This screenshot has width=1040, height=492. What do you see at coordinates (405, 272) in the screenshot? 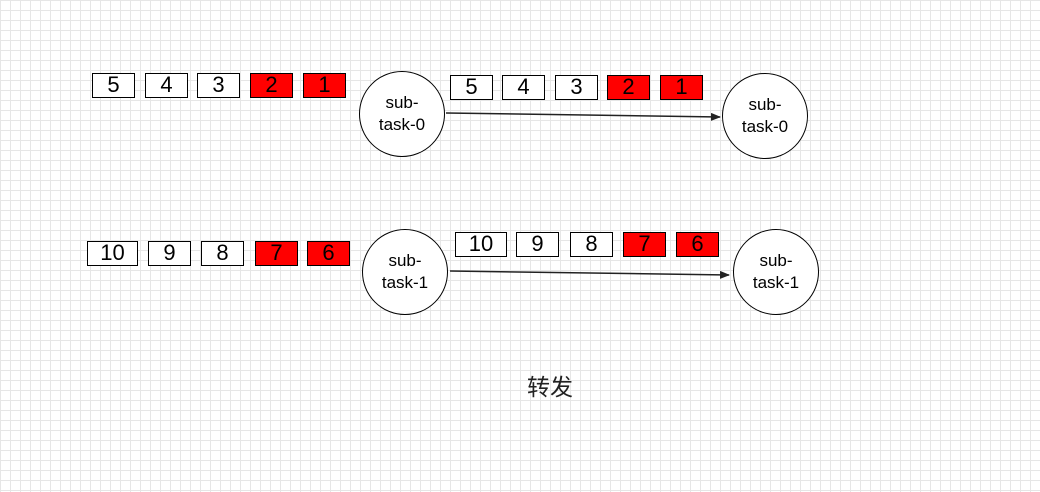
I see `source-node-subtask-1: sub- task-1` at bounding box center [405, 272].